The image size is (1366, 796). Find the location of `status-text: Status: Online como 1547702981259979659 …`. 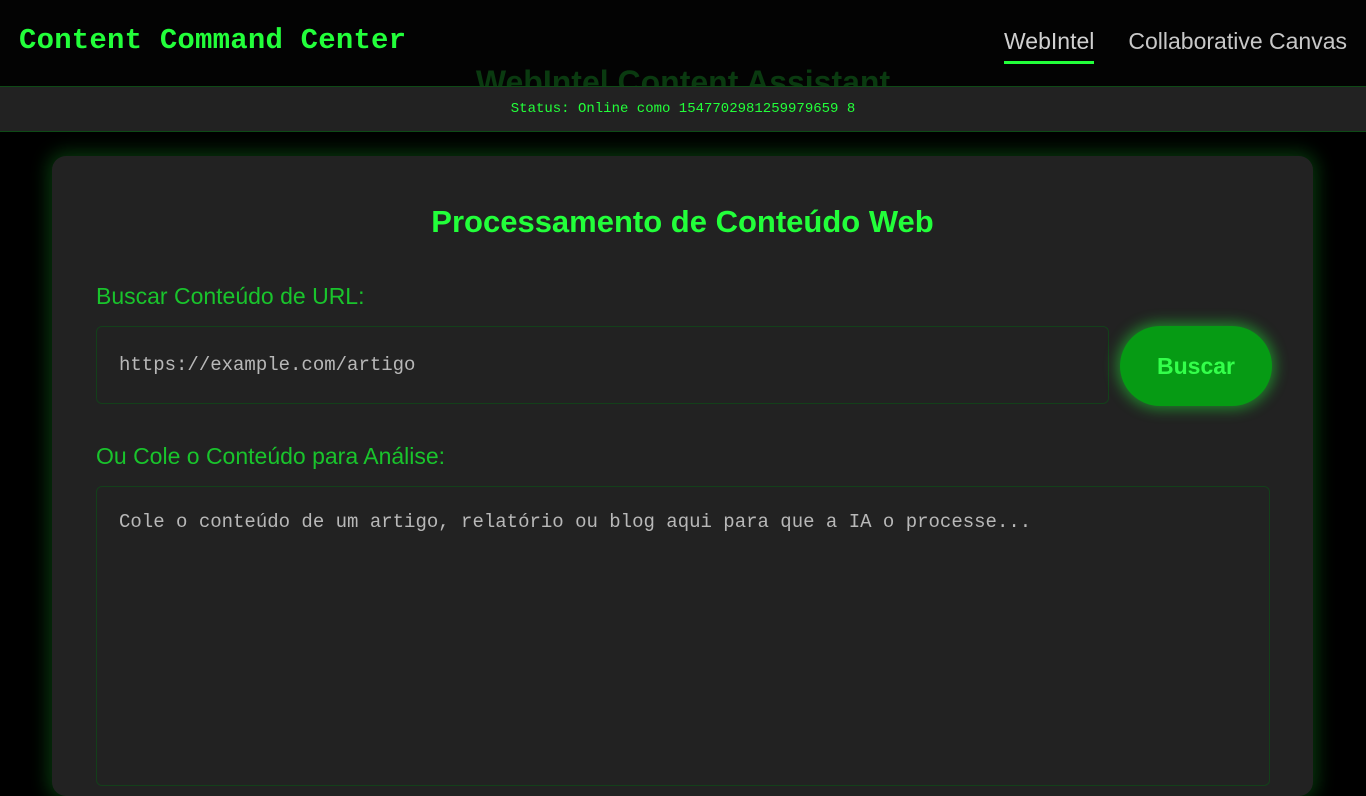

status-text: Status: Online como 1547702981259979659 … is located at coordinates (683, 109).